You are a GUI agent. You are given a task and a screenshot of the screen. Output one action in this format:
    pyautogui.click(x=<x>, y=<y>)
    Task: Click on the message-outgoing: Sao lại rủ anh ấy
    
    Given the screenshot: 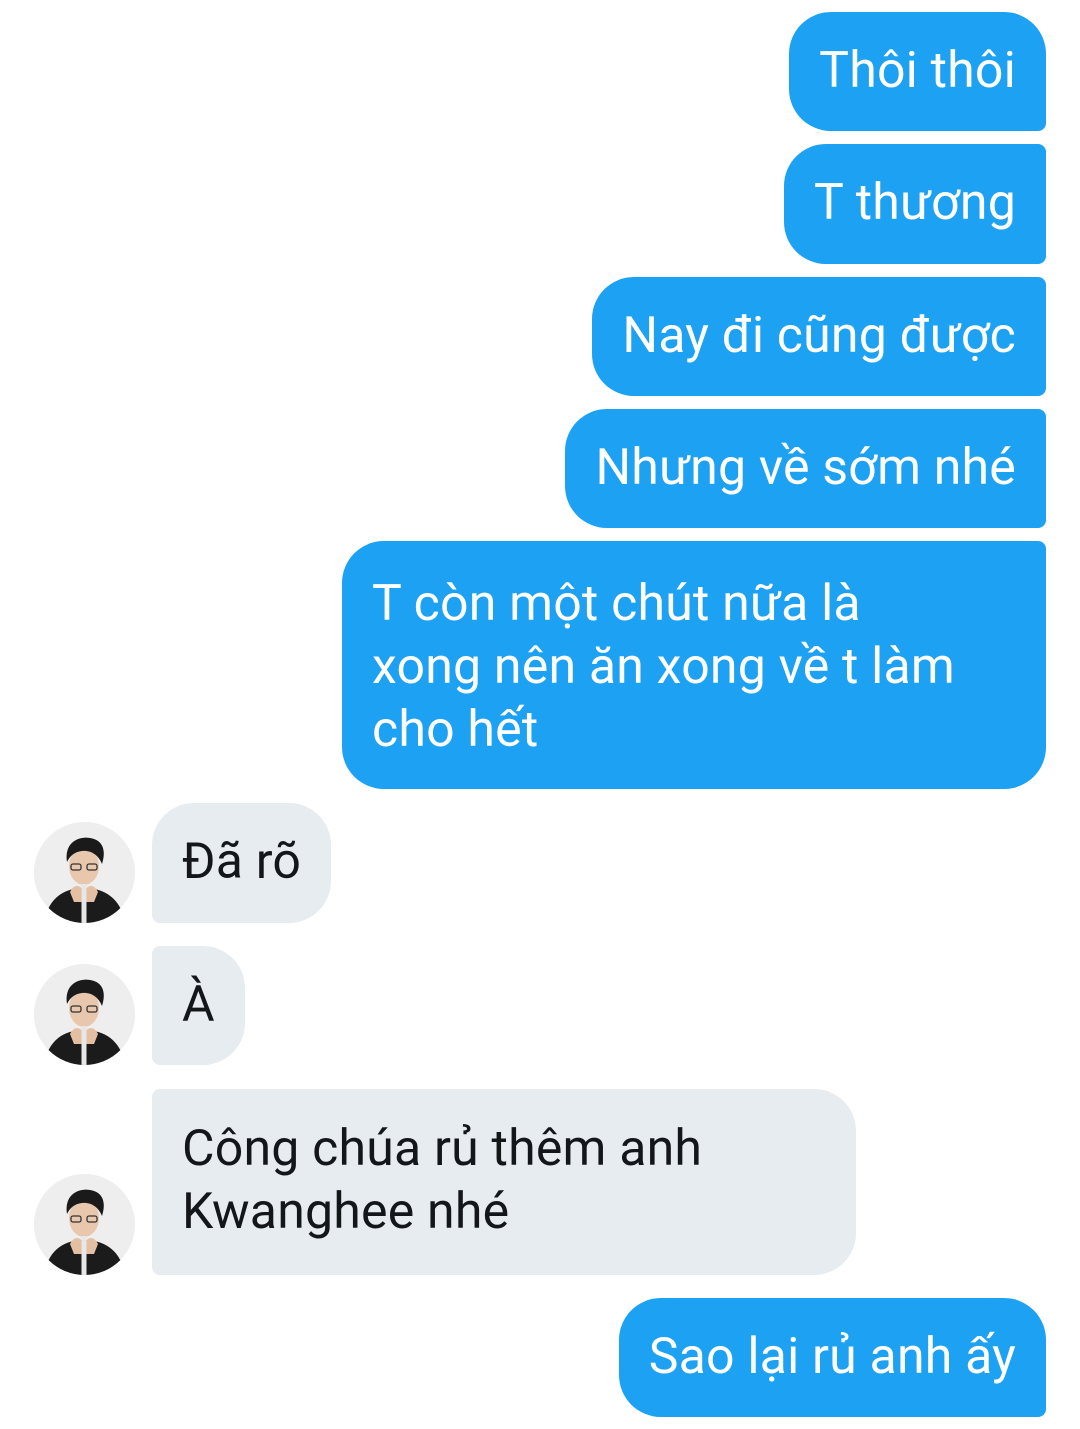 What is the action you would take?
    pyautogui.click(x=832, y=1357)
    